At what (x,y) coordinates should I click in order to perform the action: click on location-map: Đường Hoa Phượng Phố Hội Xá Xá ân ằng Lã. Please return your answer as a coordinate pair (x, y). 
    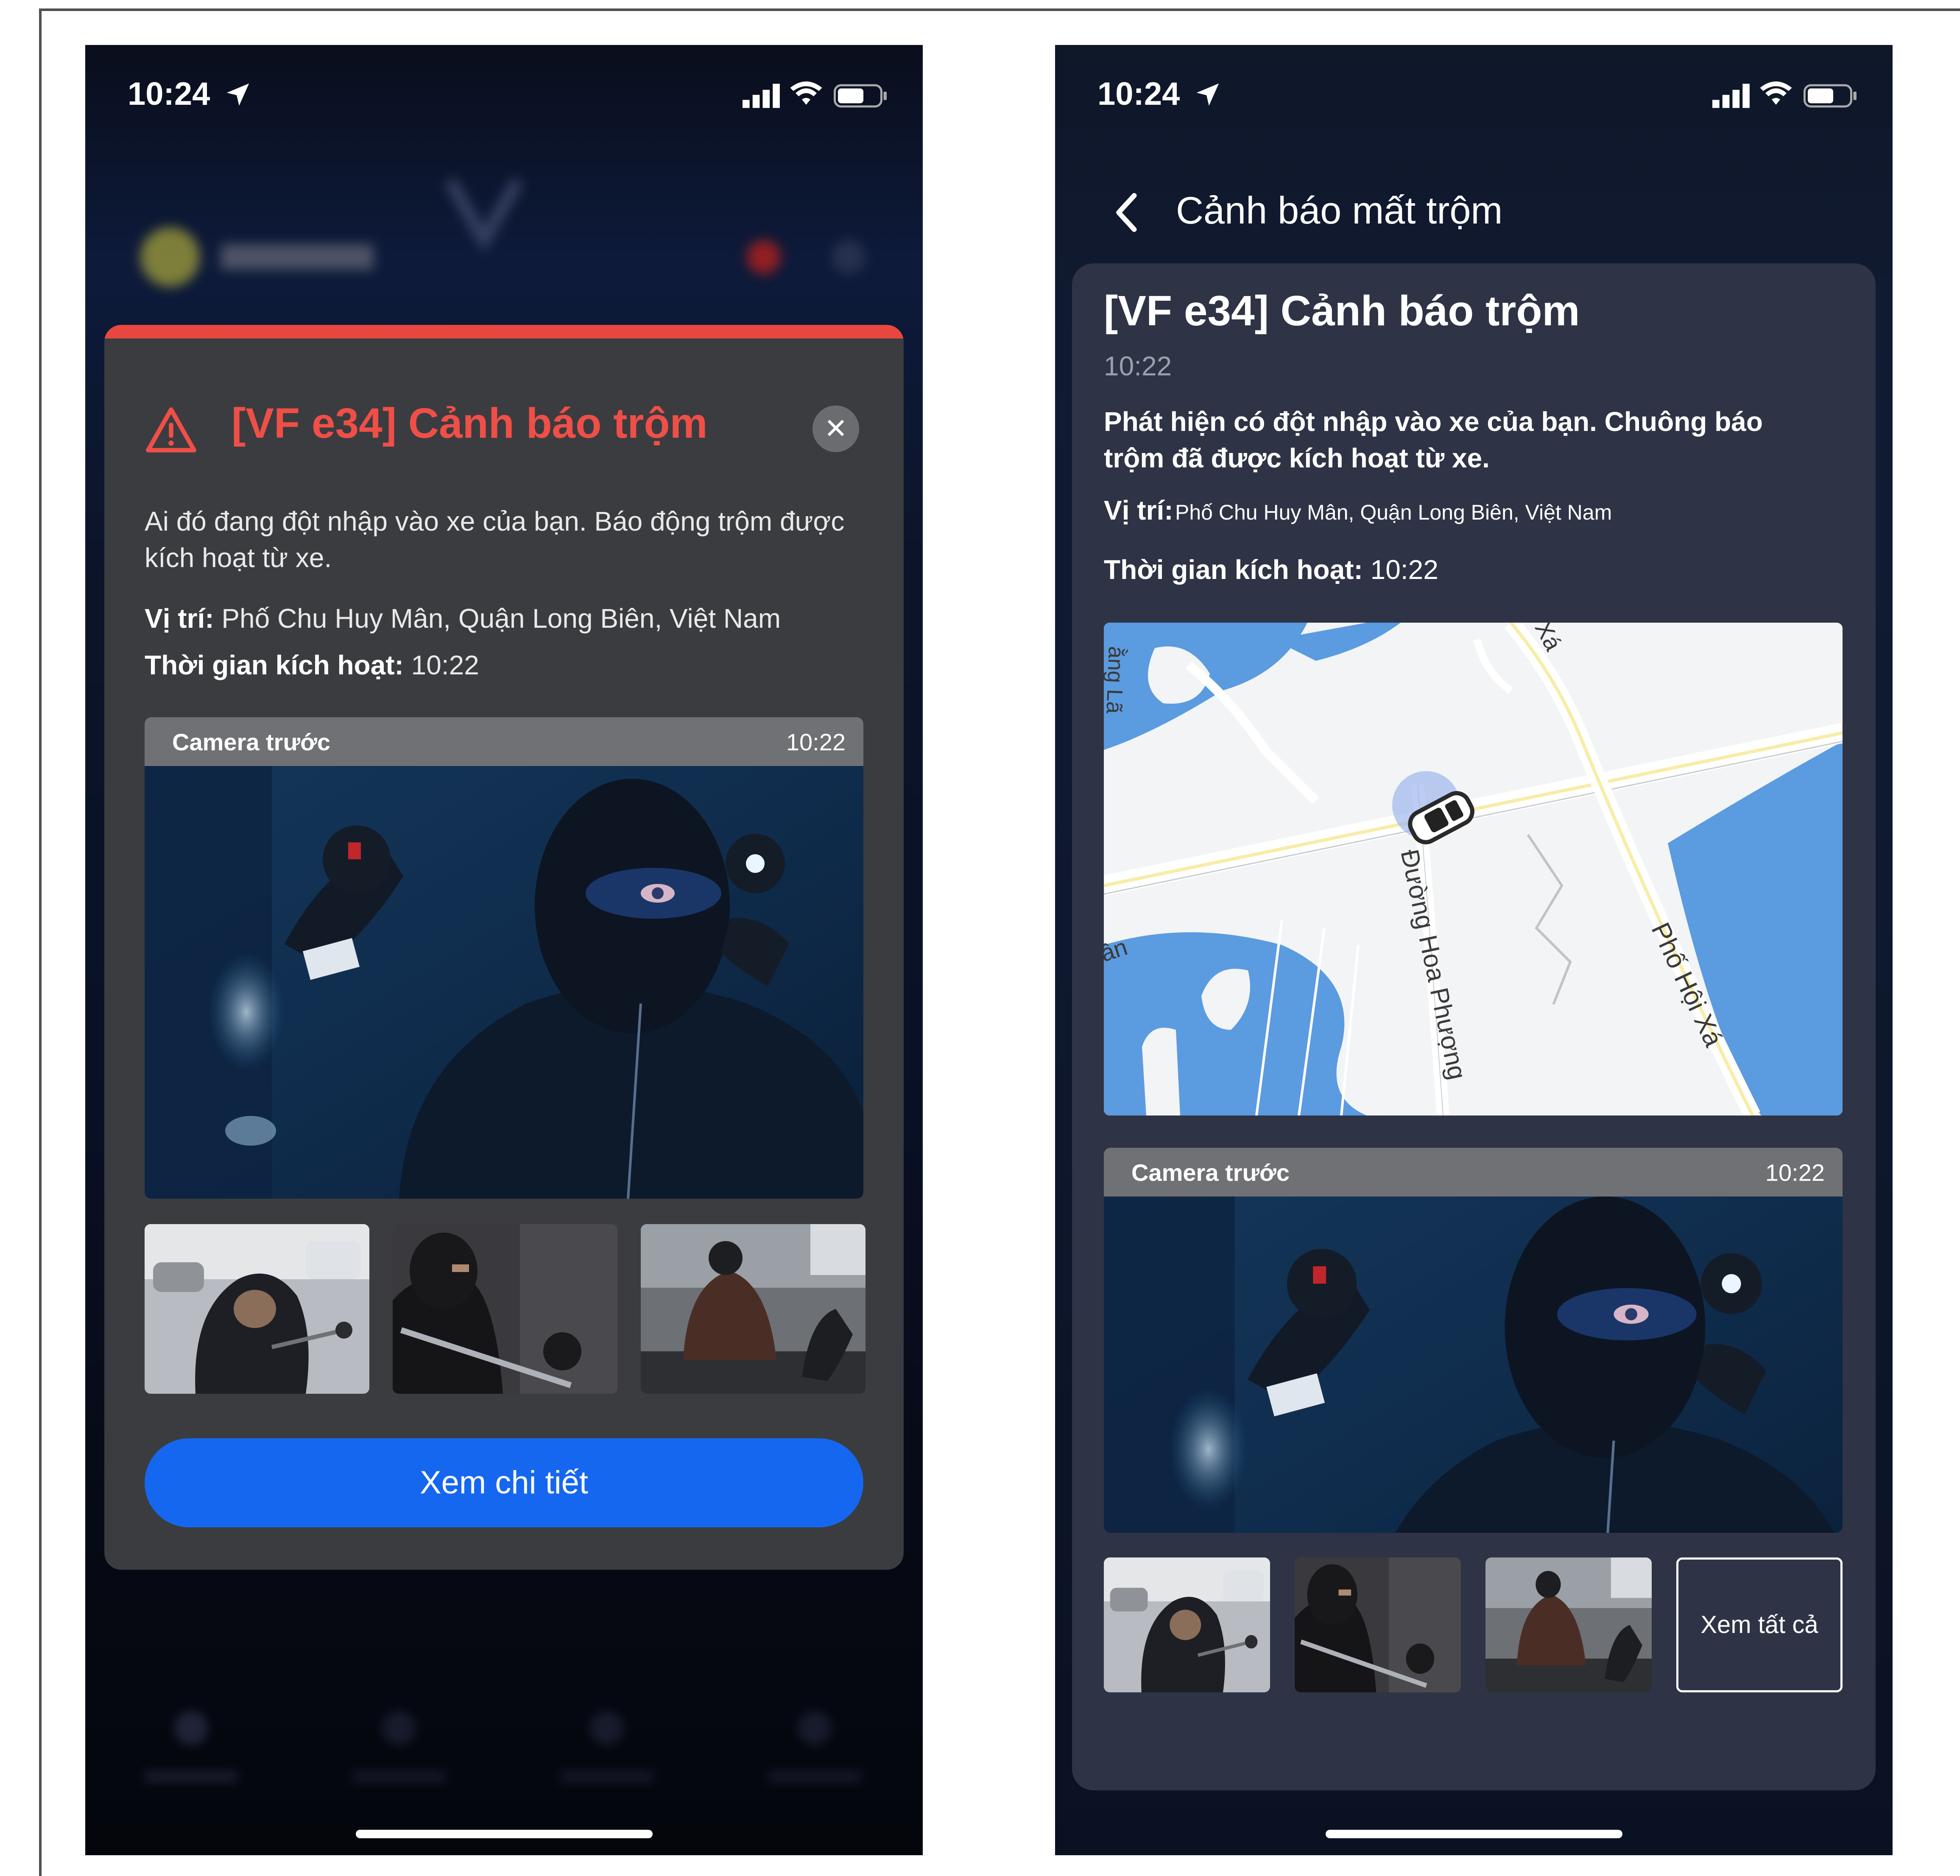
    Looking at the image, I should click on (1474, 869).